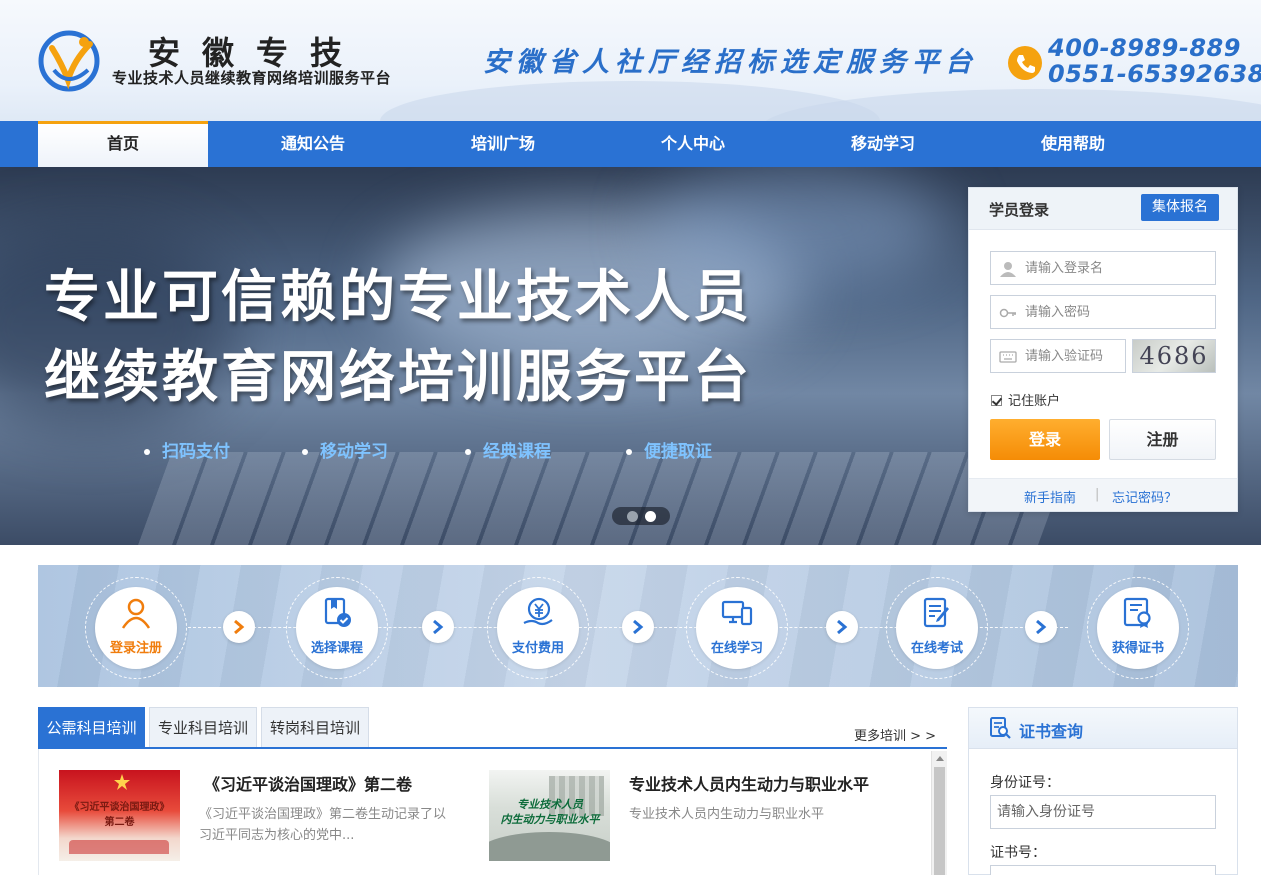 This screenshot has height=875, width=1261. I want to click on scroll-thumb, so click(939, 821).